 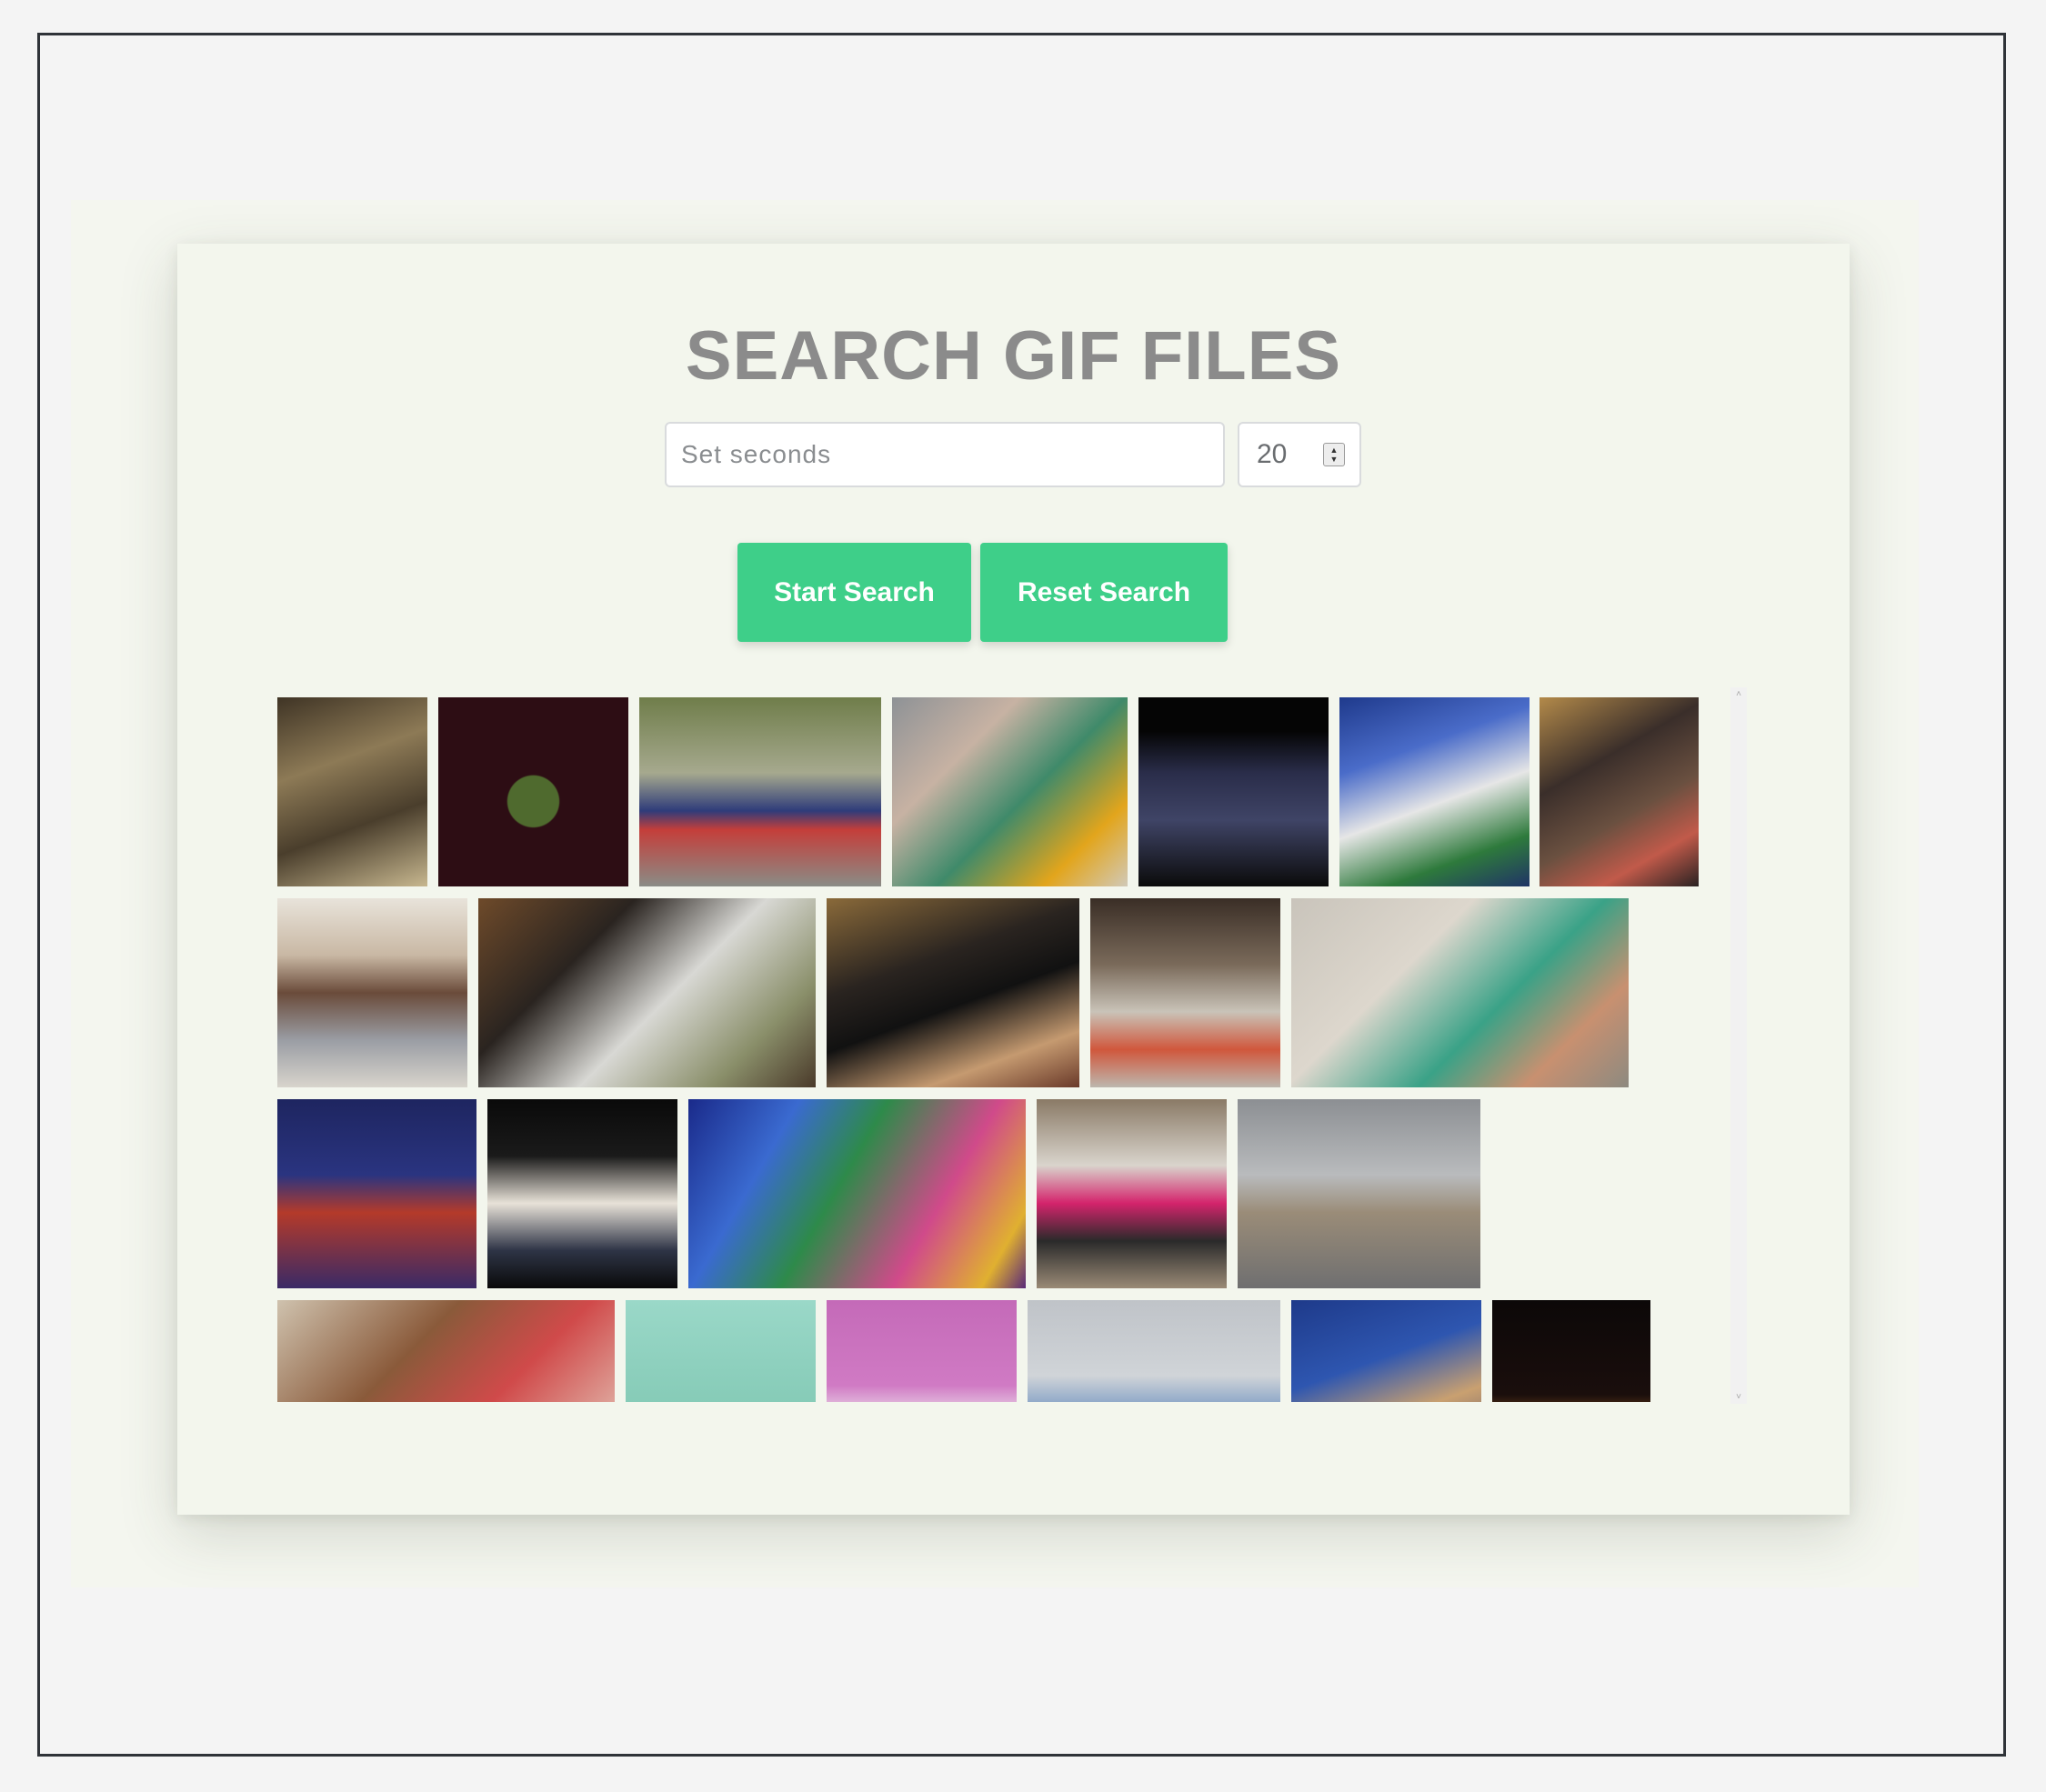 I want to click on number-input: 20 ▲ ▼, so click(x=1299, y=454).